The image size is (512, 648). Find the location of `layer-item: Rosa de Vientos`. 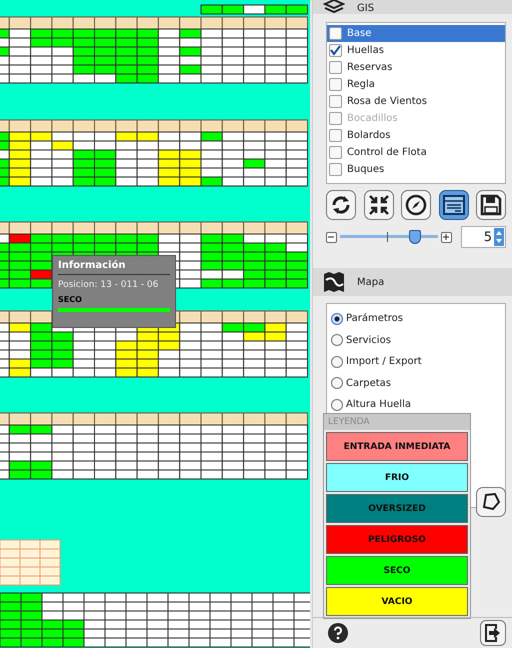

layer-item: Rosa de Vientos is located at coordinates (416, 101).